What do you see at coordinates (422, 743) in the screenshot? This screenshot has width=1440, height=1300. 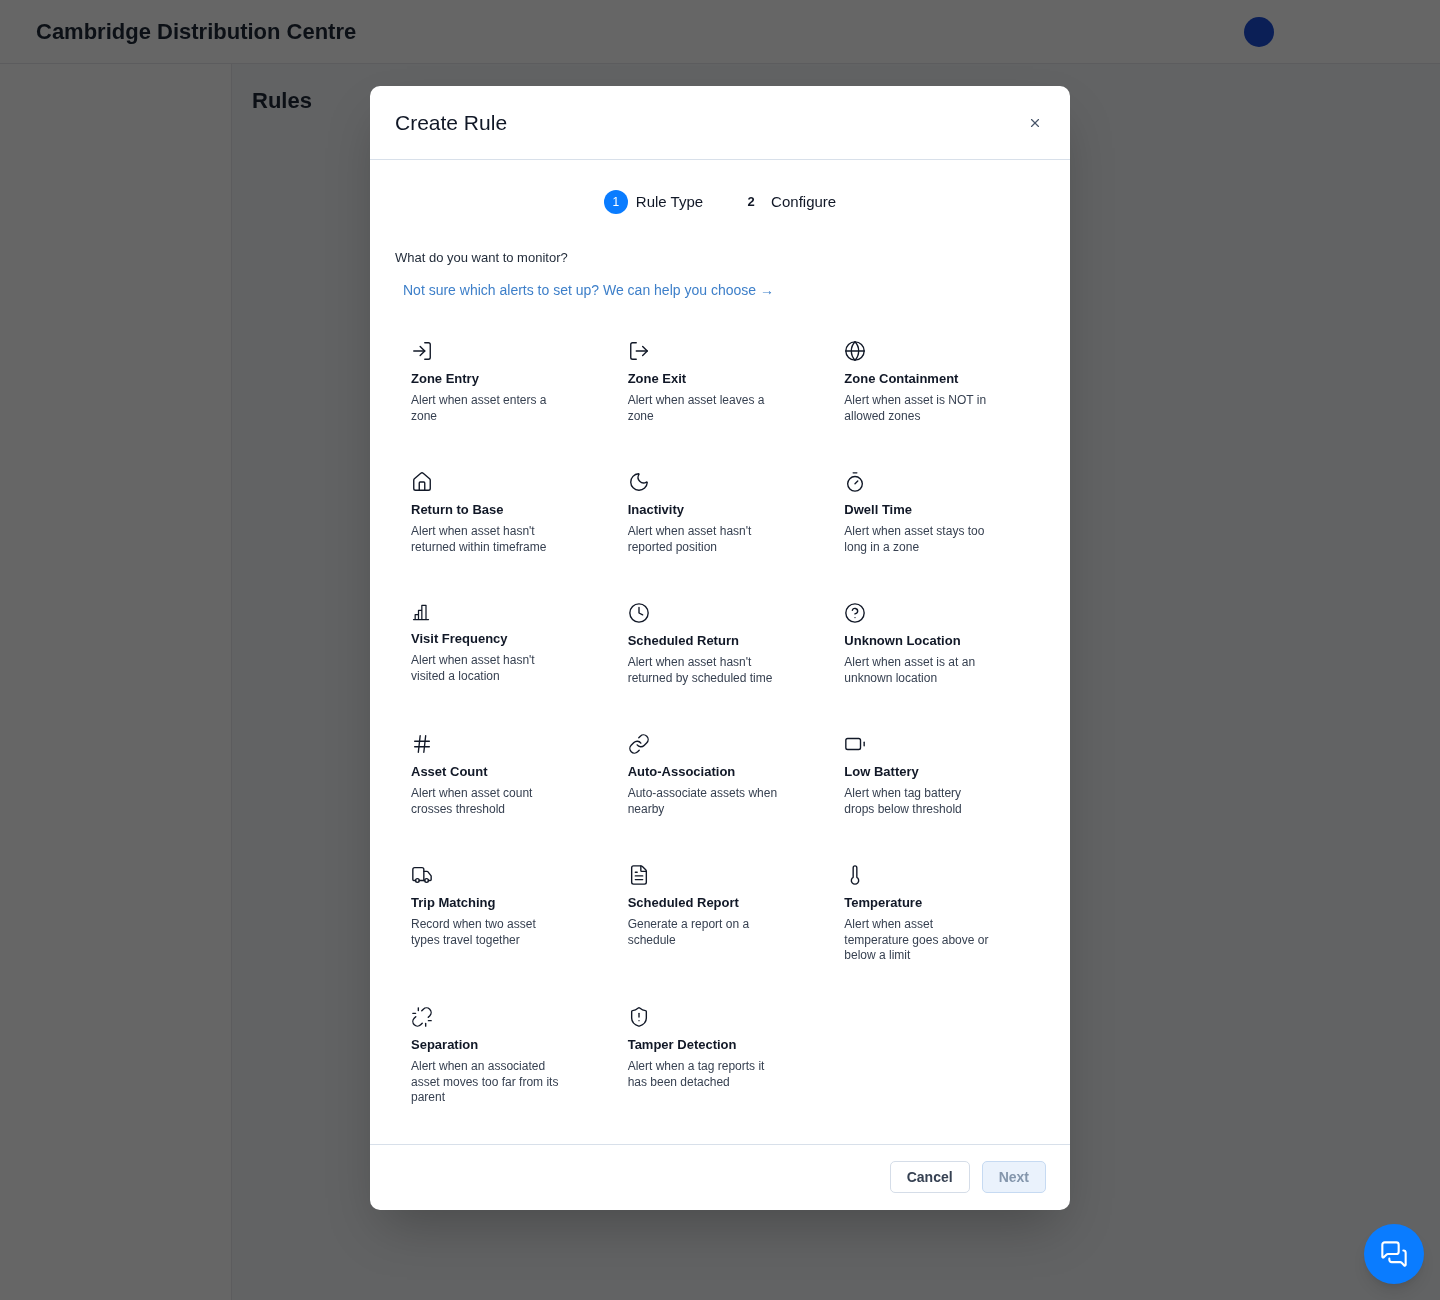 I see `hash-icon` at bounding box center [422, 743].